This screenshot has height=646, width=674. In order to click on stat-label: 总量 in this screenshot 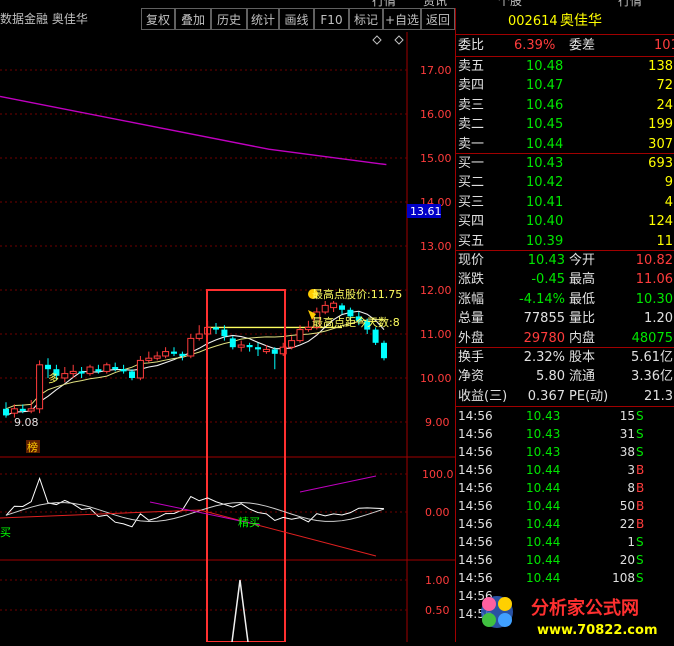, I will do `click(471, 319)`.